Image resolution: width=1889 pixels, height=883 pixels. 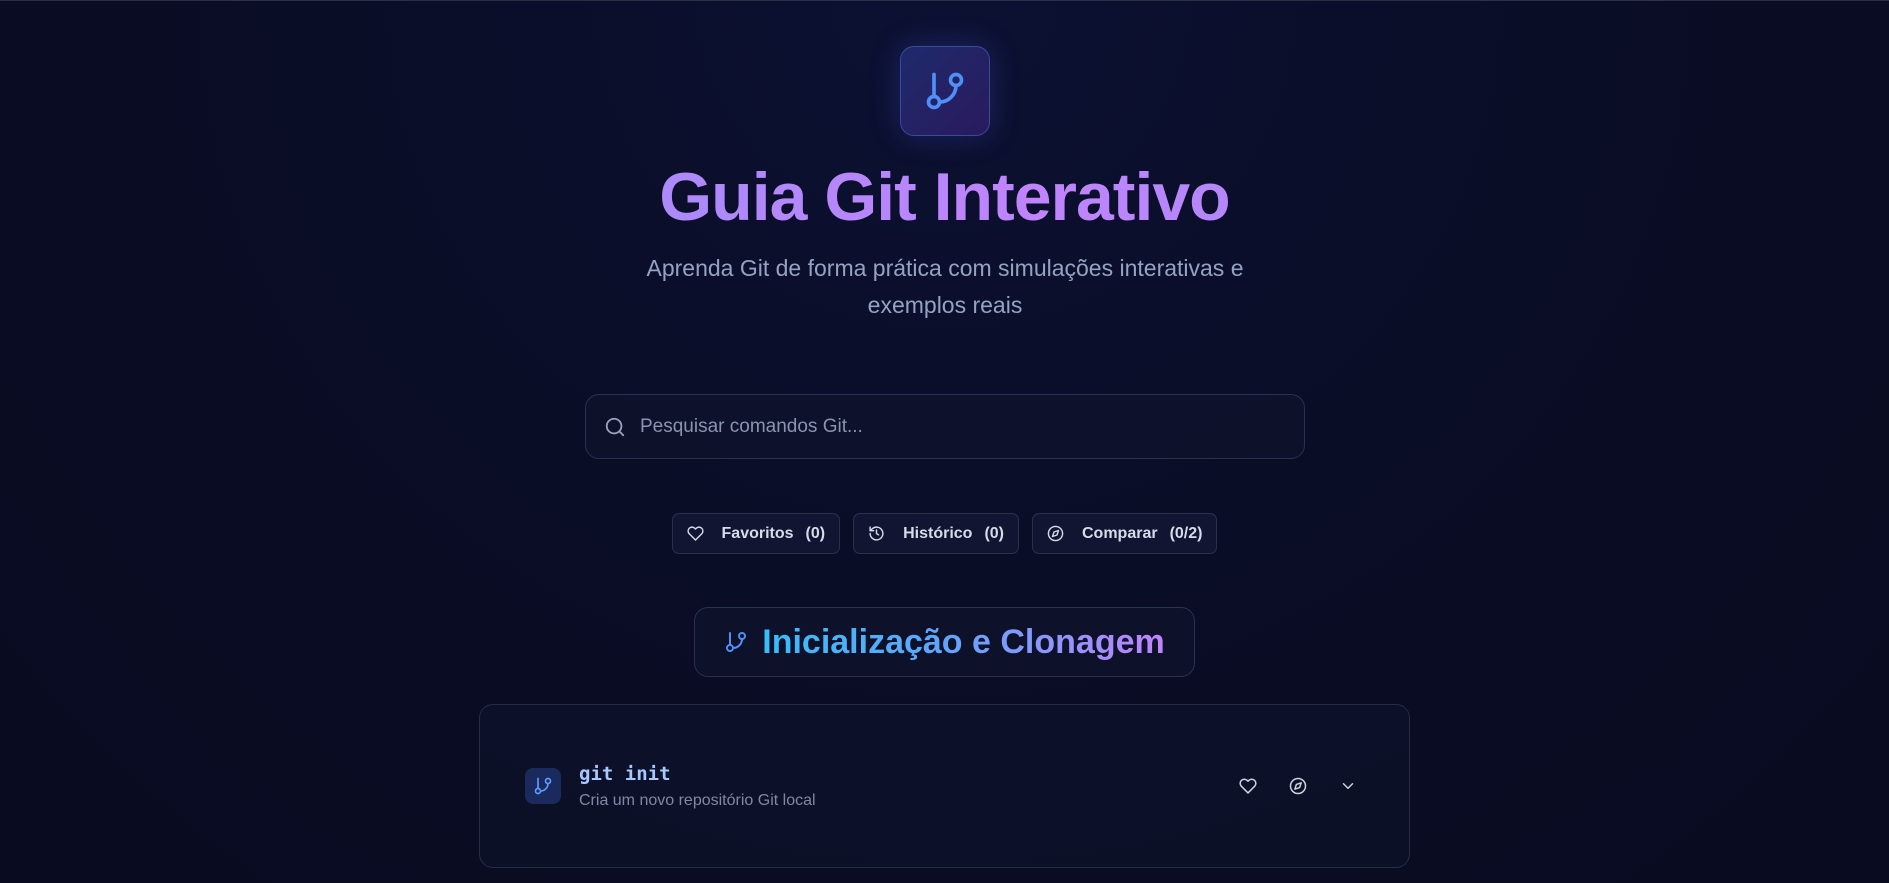 What do you see at coordinates (944, 0) in the screenshot?
I see `window-top-border` at bounding box center [944, 0].